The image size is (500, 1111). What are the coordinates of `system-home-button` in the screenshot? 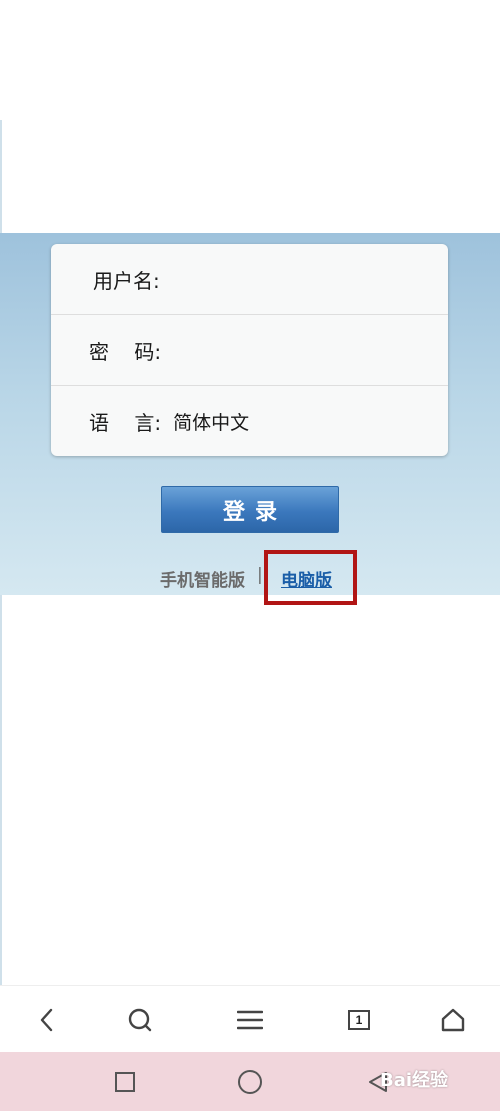 It's located at (250, 1081).